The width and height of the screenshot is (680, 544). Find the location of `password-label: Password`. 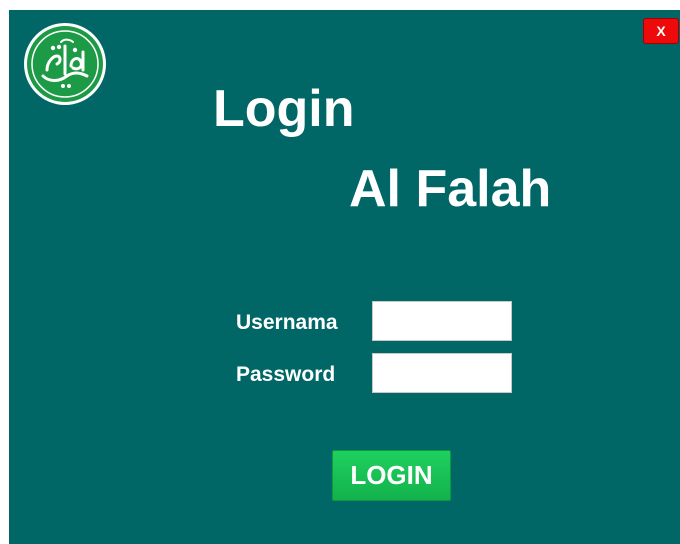

password-label: Password is located at coordinates (286, 374).